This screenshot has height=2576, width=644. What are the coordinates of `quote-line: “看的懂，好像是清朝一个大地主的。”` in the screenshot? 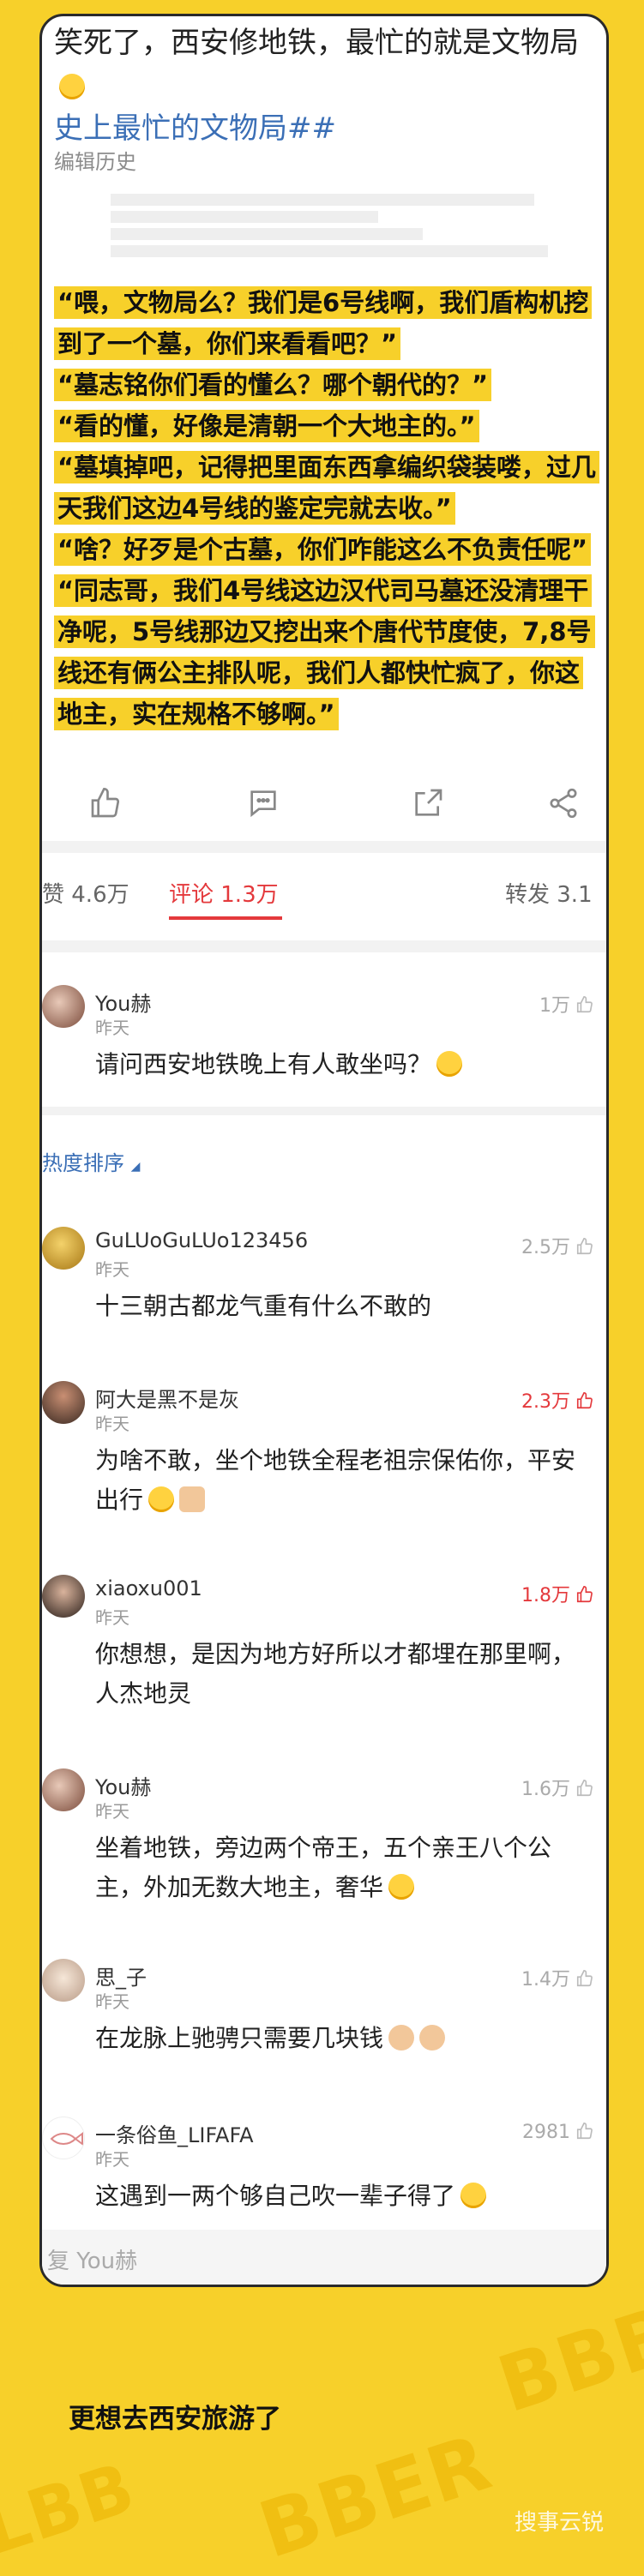 It's located at (266, 426).